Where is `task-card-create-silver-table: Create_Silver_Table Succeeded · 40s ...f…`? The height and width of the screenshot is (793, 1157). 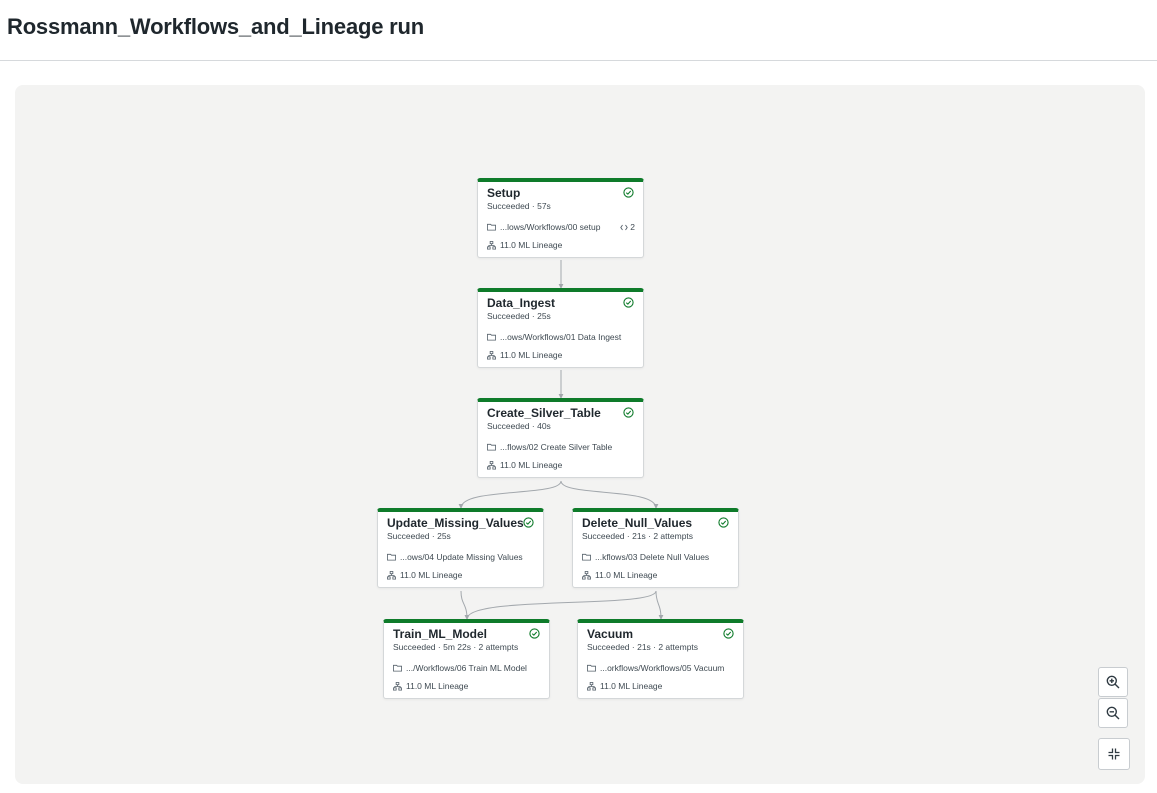 task-card-create-silver-table: Create_Silver_Table Succeeded · 40s ...f… is located at coordinates (560, 438).